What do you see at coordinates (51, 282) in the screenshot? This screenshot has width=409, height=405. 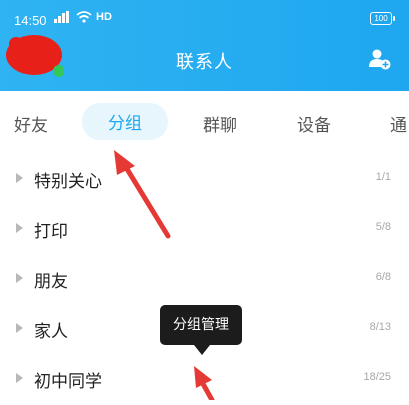 I see `group-name: 朋友` at bounding box center [51, 282].